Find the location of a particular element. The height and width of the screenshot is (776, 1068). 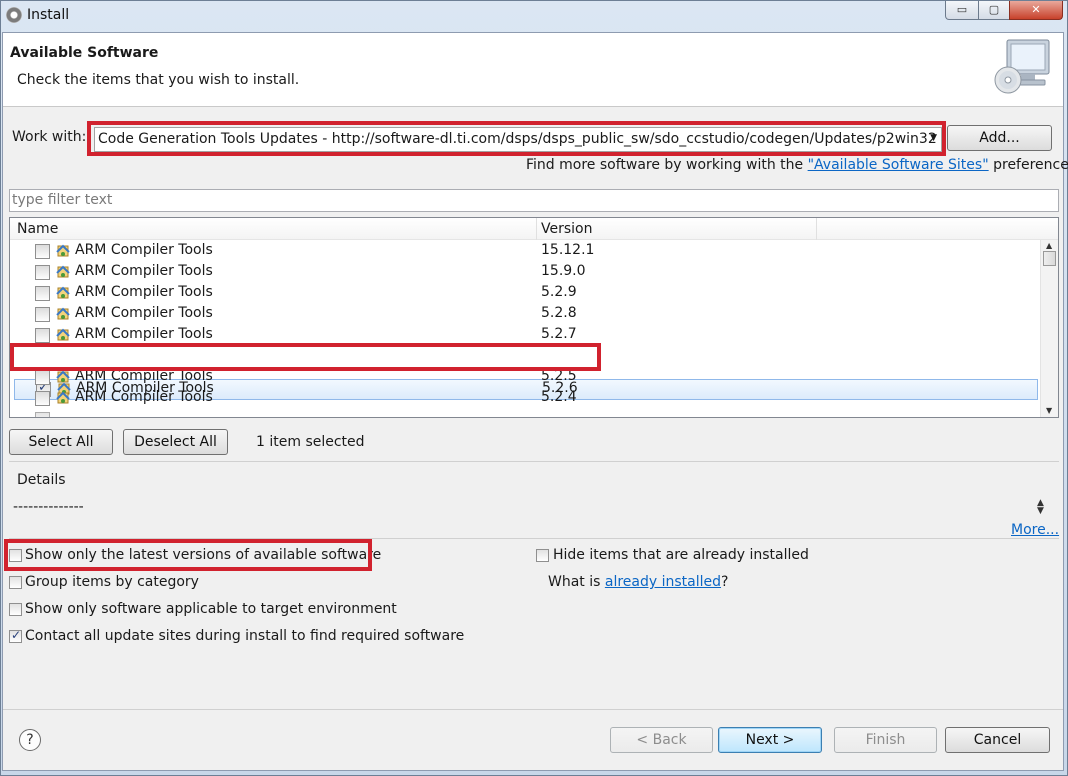

group-by-category-checkbox is located at coordinates (15, 582).